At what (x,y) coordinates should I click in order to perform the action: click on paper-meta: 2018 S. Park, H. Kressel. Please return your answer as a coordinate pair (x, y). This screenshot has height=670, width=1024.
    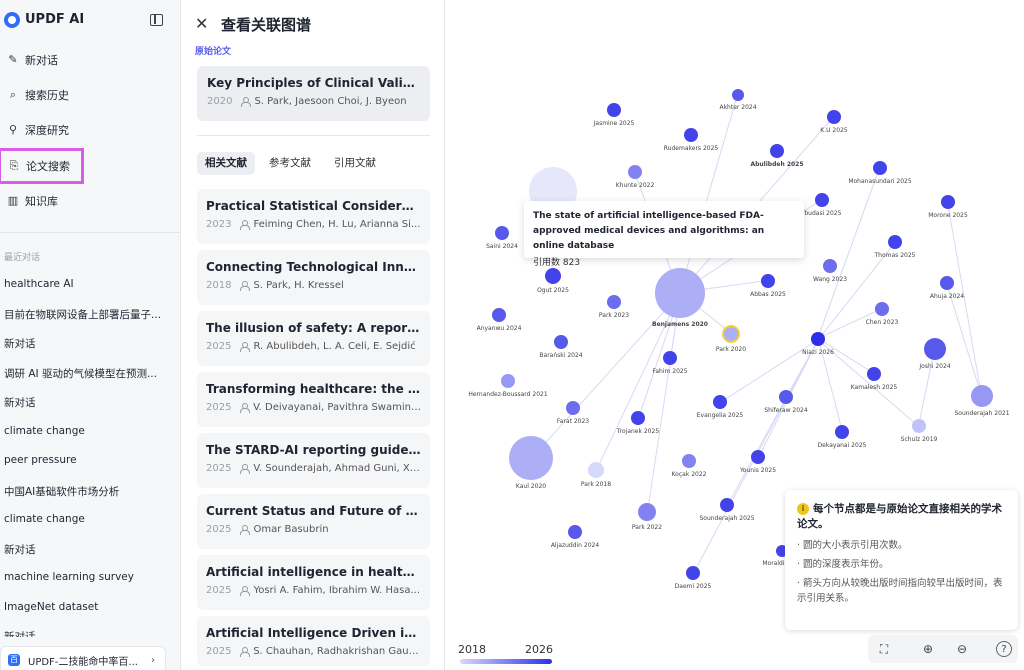
    Looking at the image, I should click on (313, 285).